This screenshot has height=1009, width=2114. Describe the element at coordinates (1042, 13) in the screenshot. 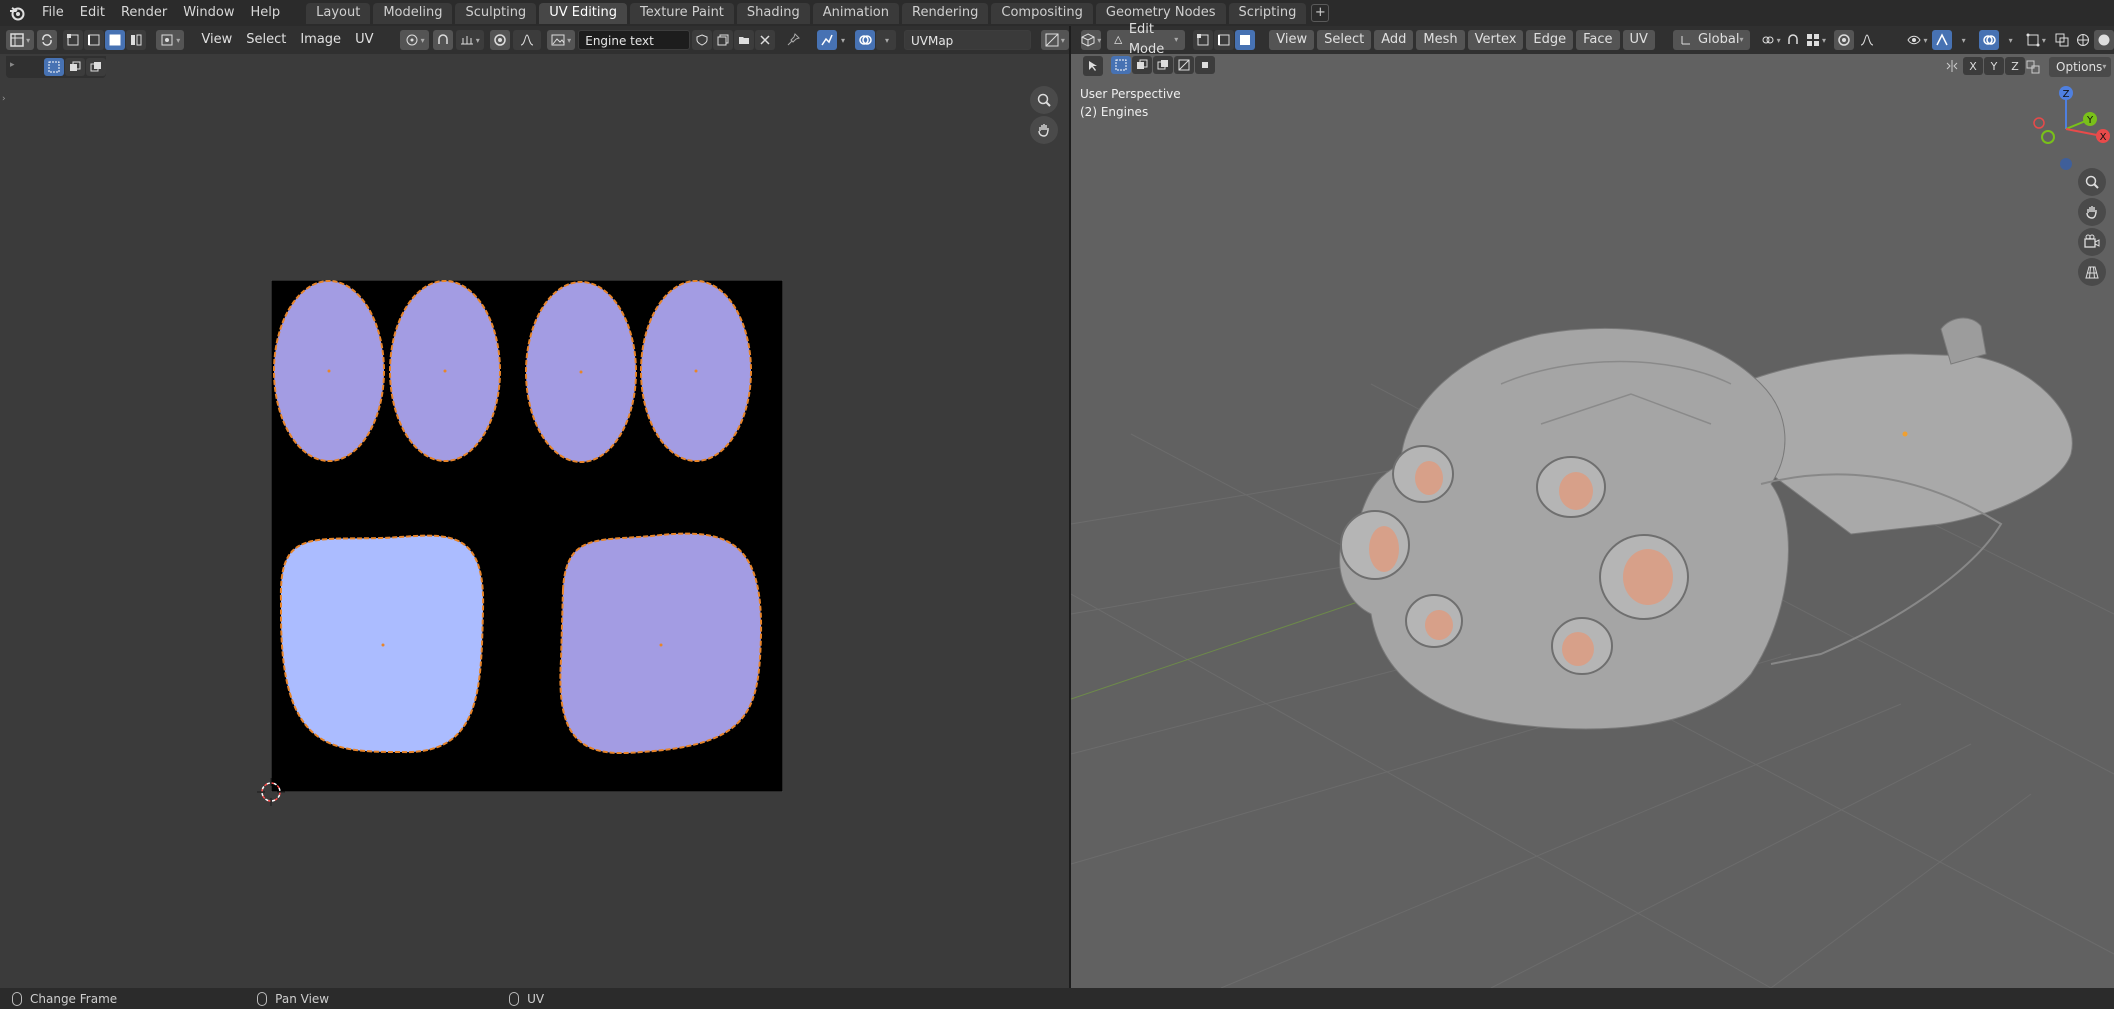

I see `tab-compositing: Compositing` at that location.